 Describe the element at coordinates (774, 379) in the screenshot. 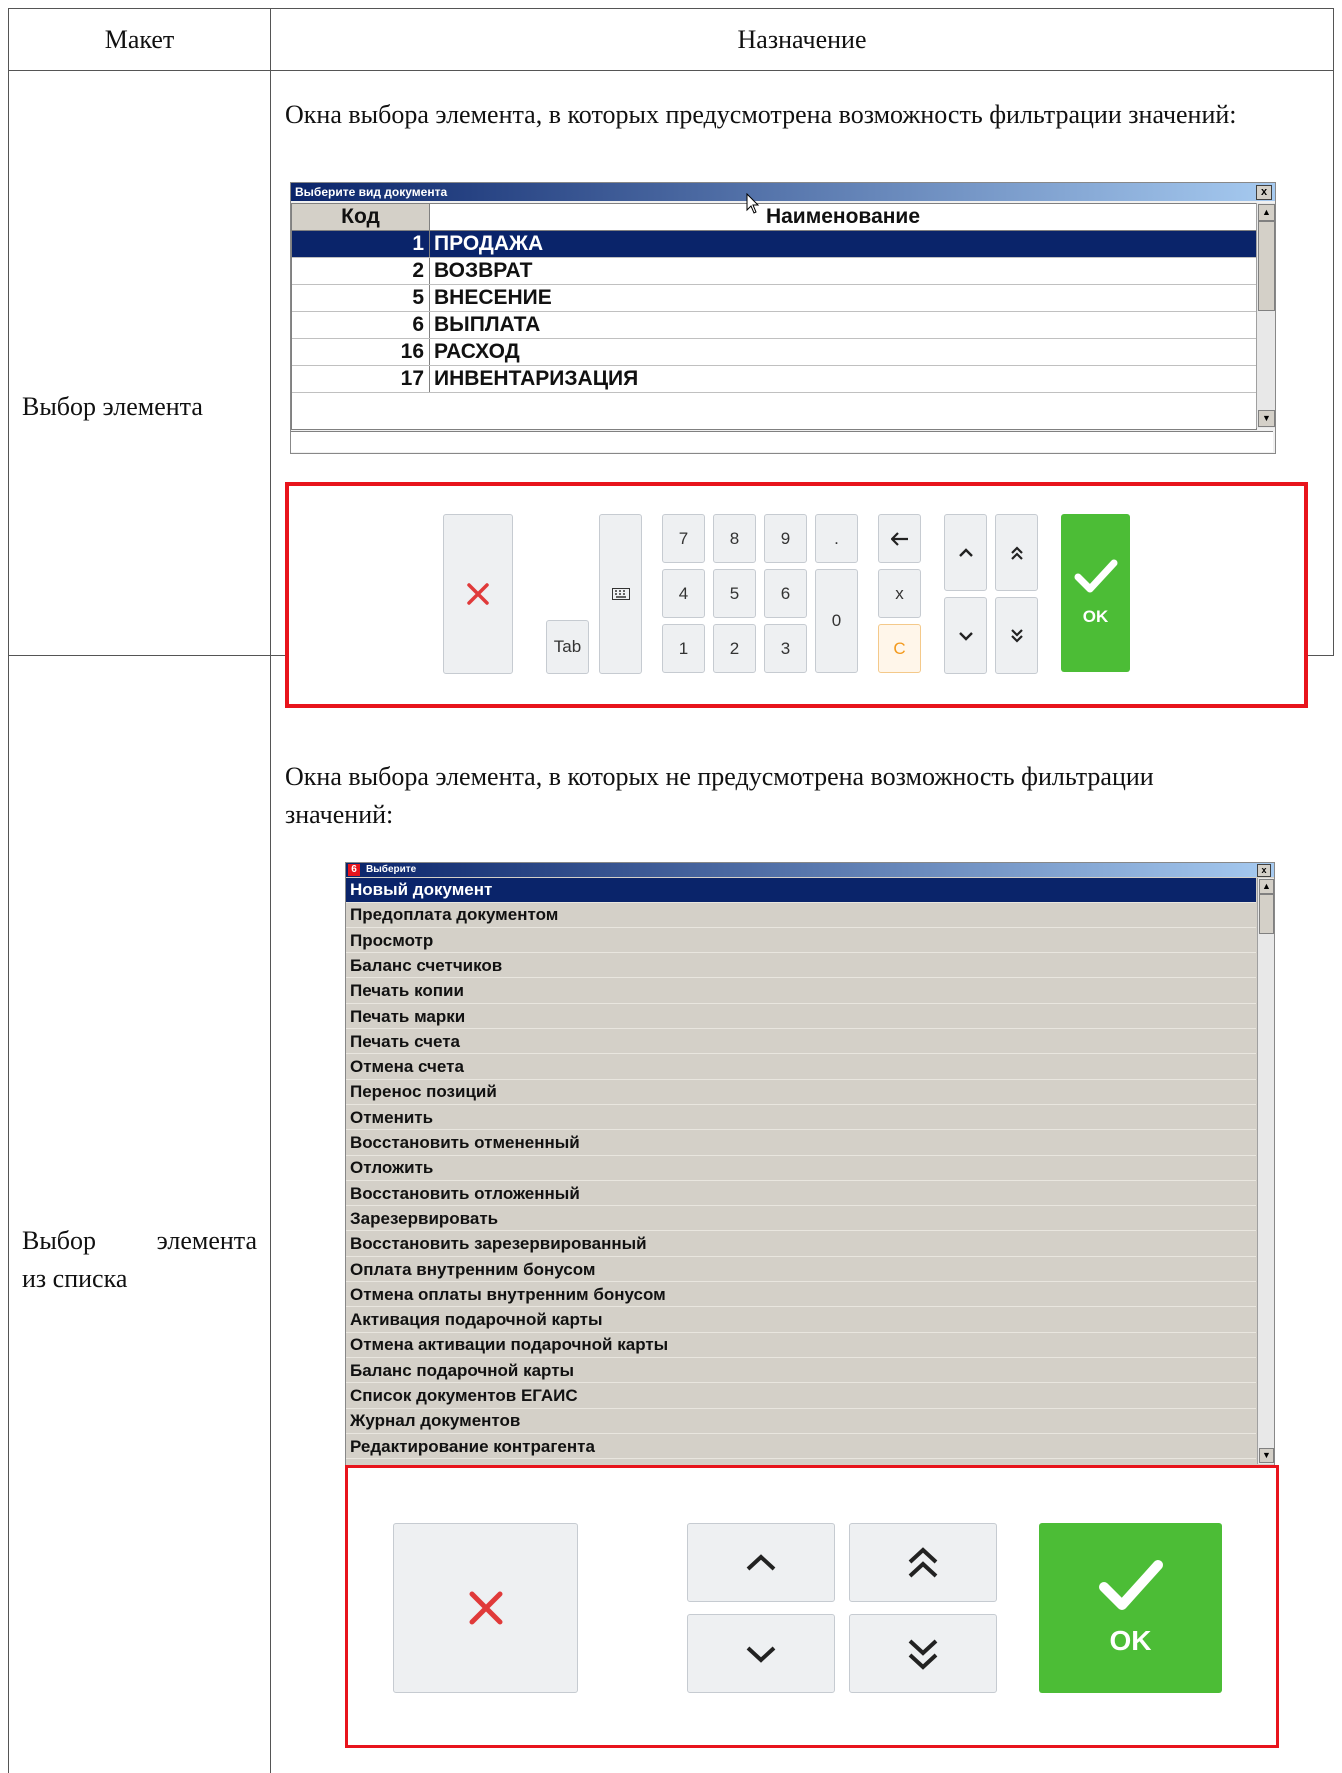

I see `table-row: 17 ИНВЕНТАРИЗАЦИЯ` at that location.